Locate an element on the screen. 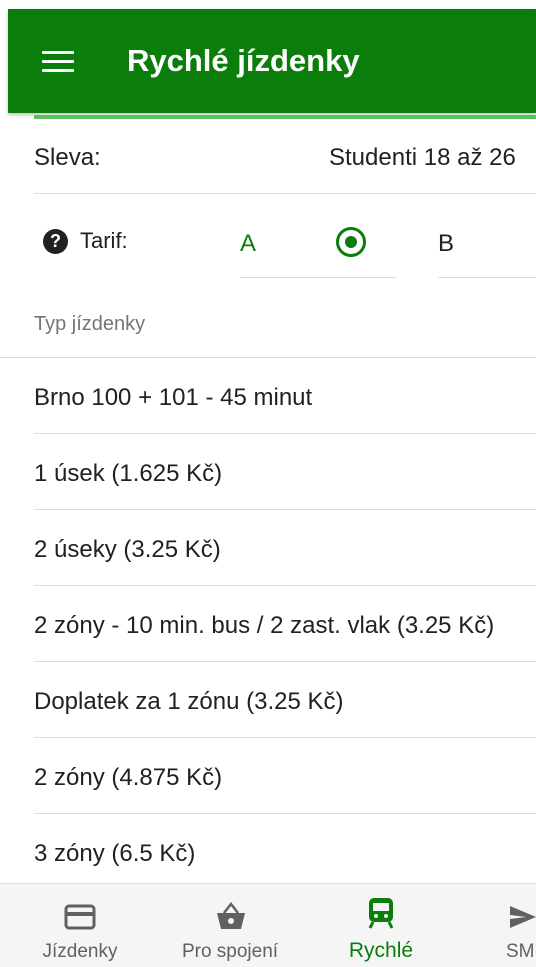 This screenshot has height=967, width=536. nav-label: SM is located at coordinates (520, 951).